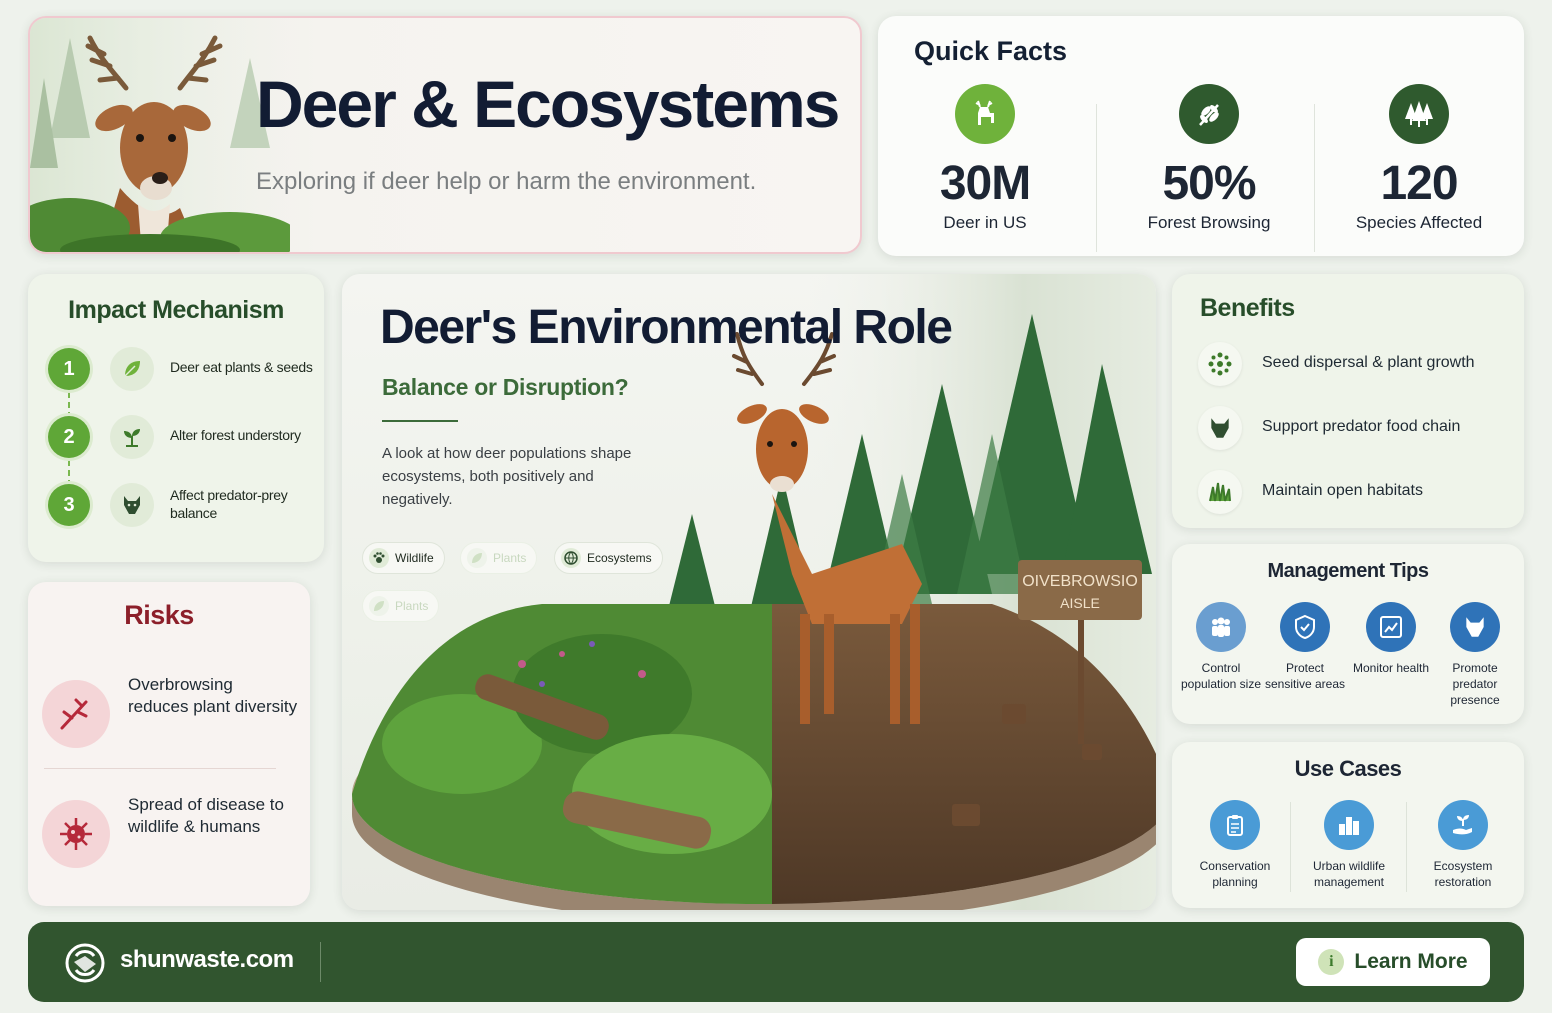 The image size is (1552, 1013). Describe the element at coordinates (69, 369) in the screenshot. I see `step-number: 1` at that location.